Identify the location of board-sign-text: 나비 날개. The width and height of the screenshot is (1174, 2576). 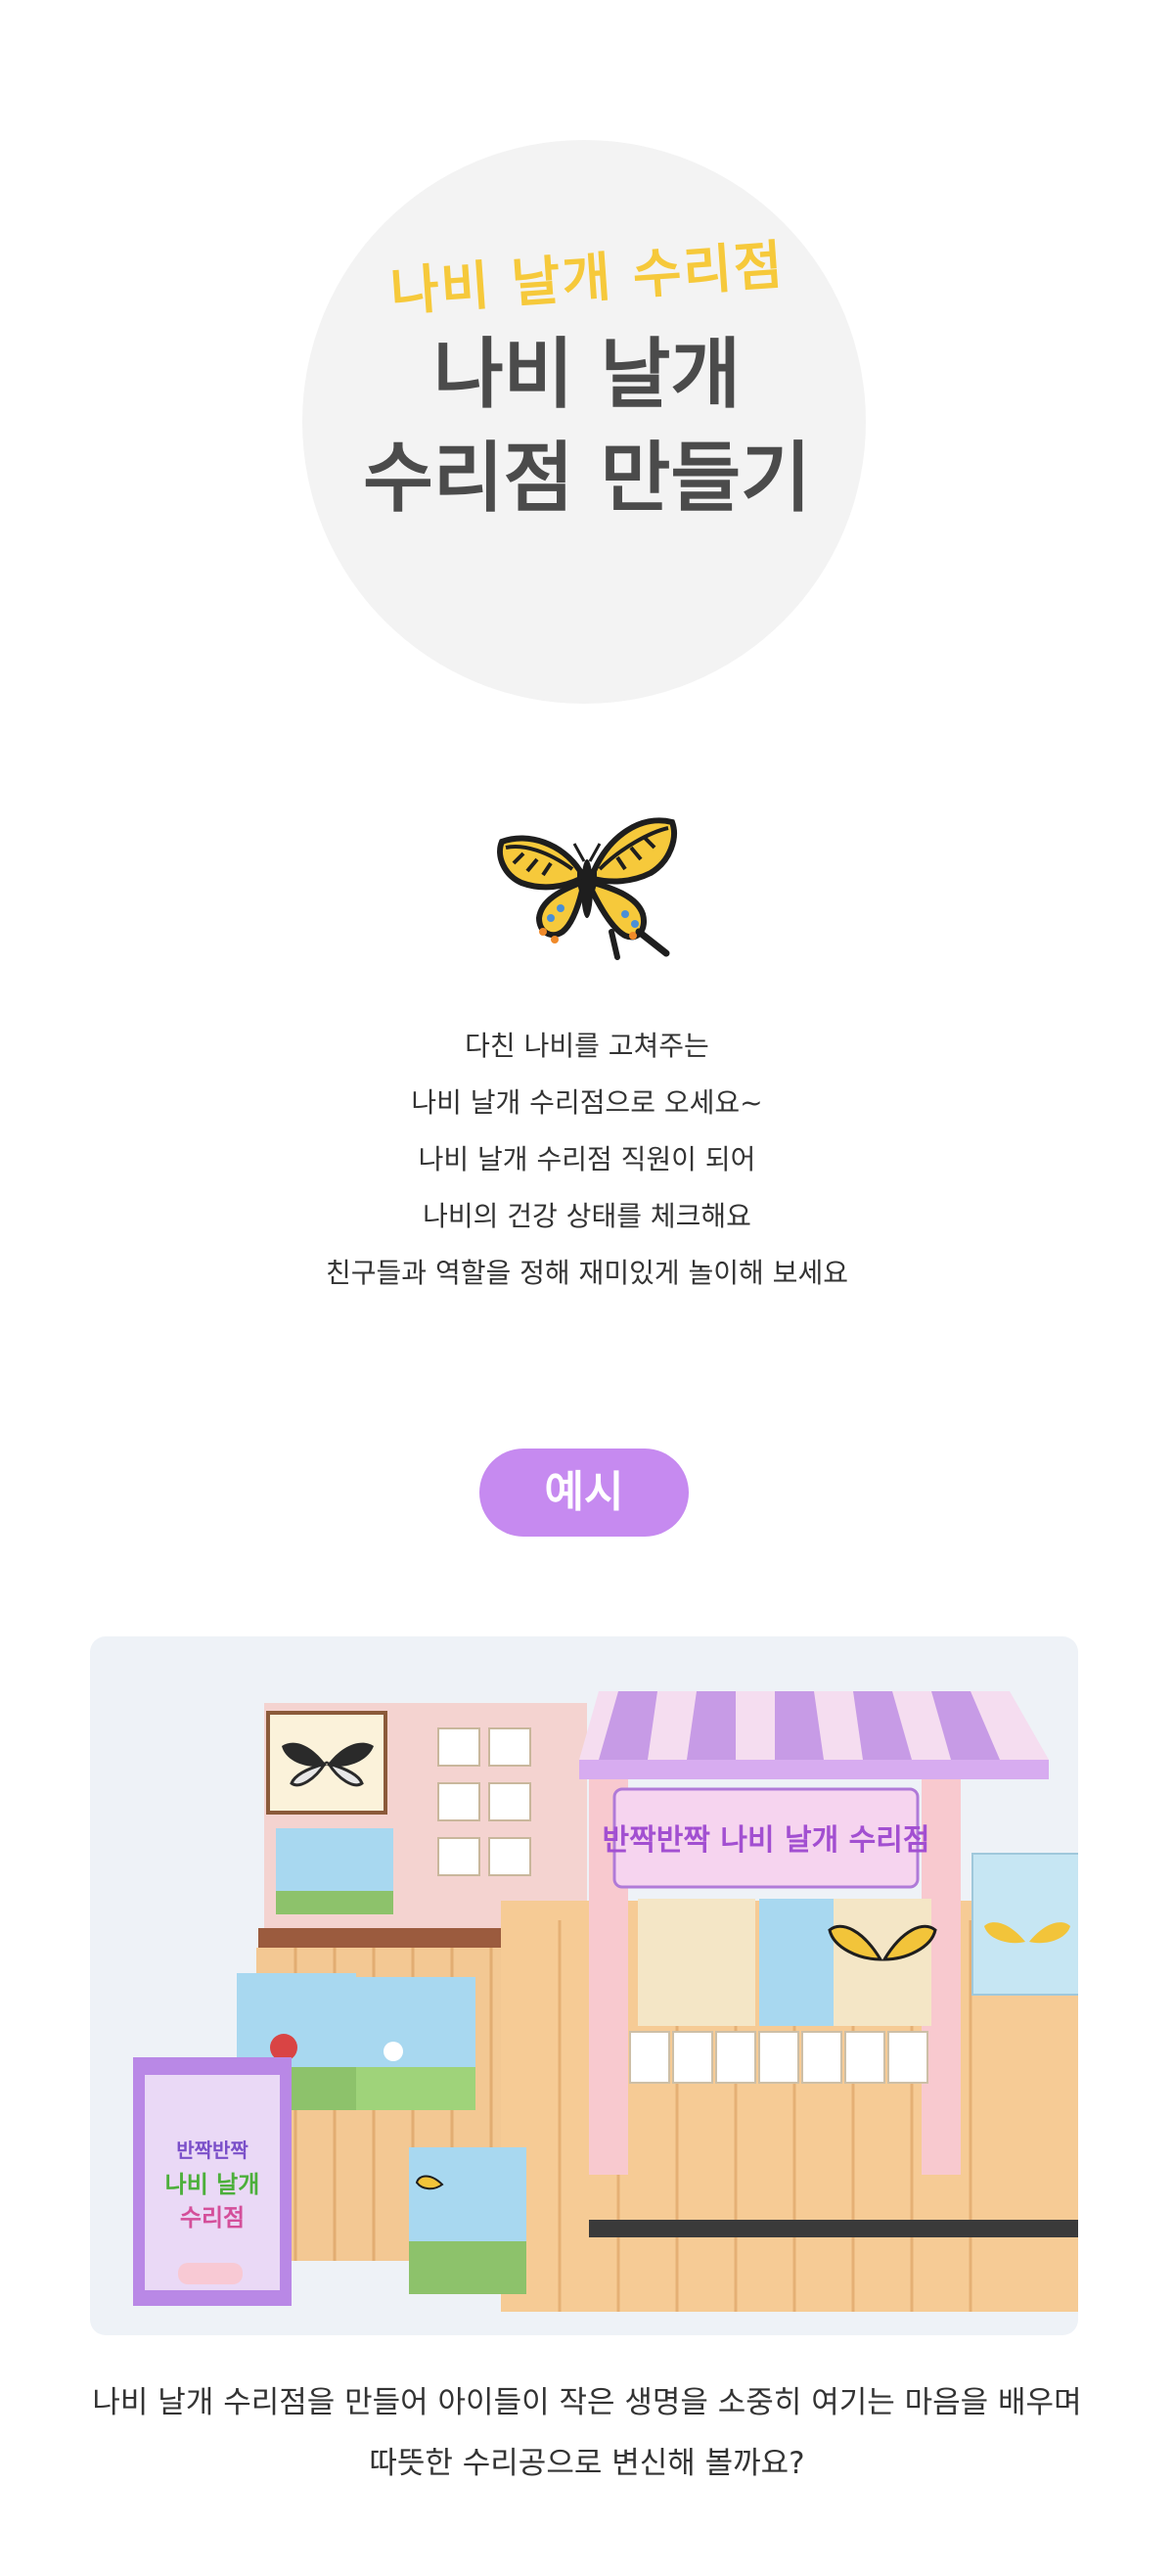
(212, 2185).